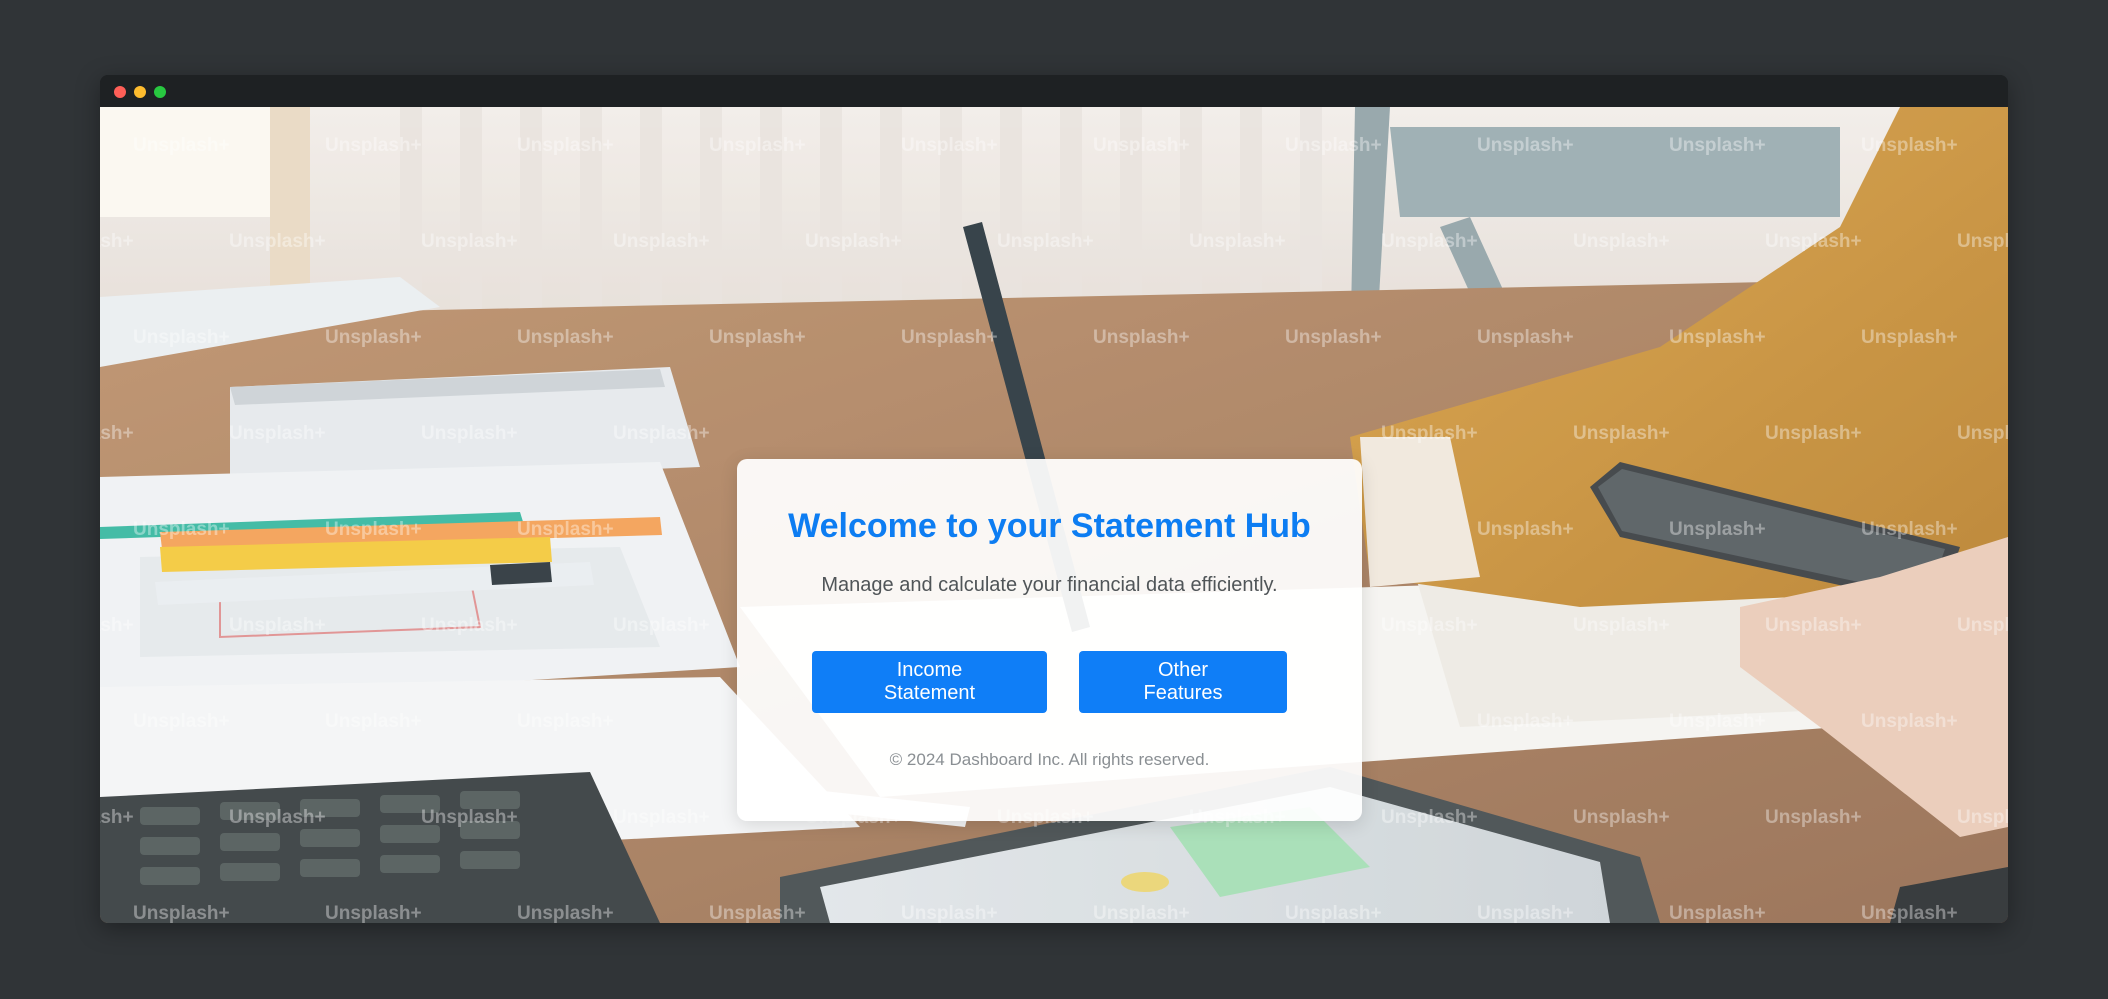  What do you see at coordinates (1183, 682) in the screenshot?
I see `other-features-button: Other Features` at bounding box center [1183, 682].